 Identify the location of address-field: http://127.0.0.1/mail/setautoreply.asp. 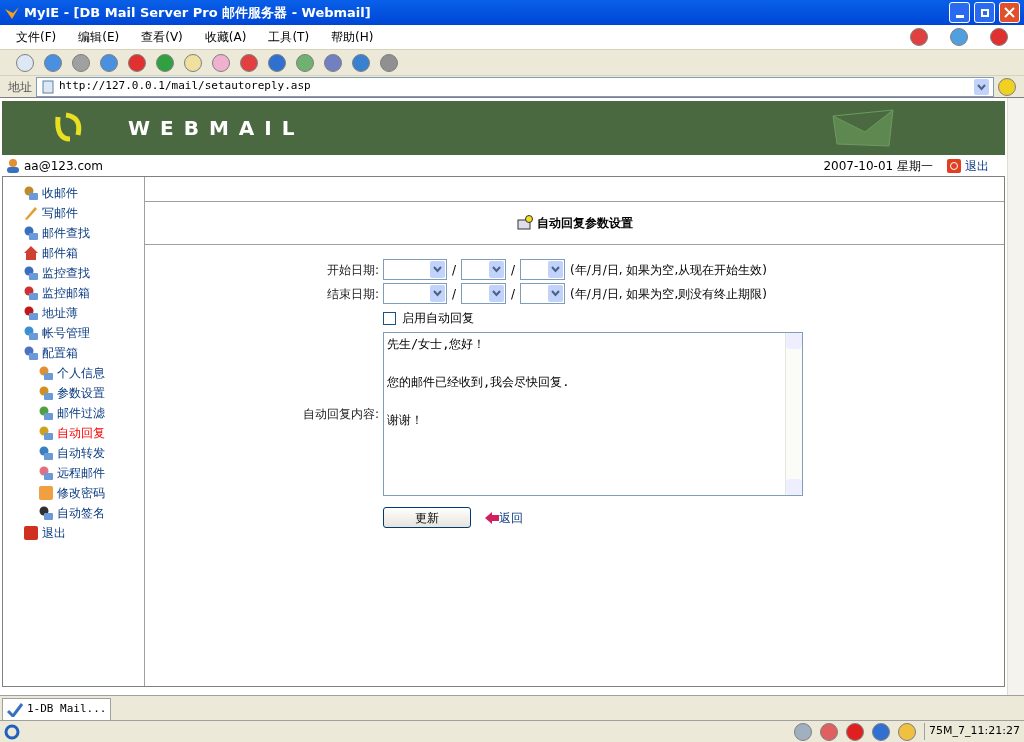
(515, 86).